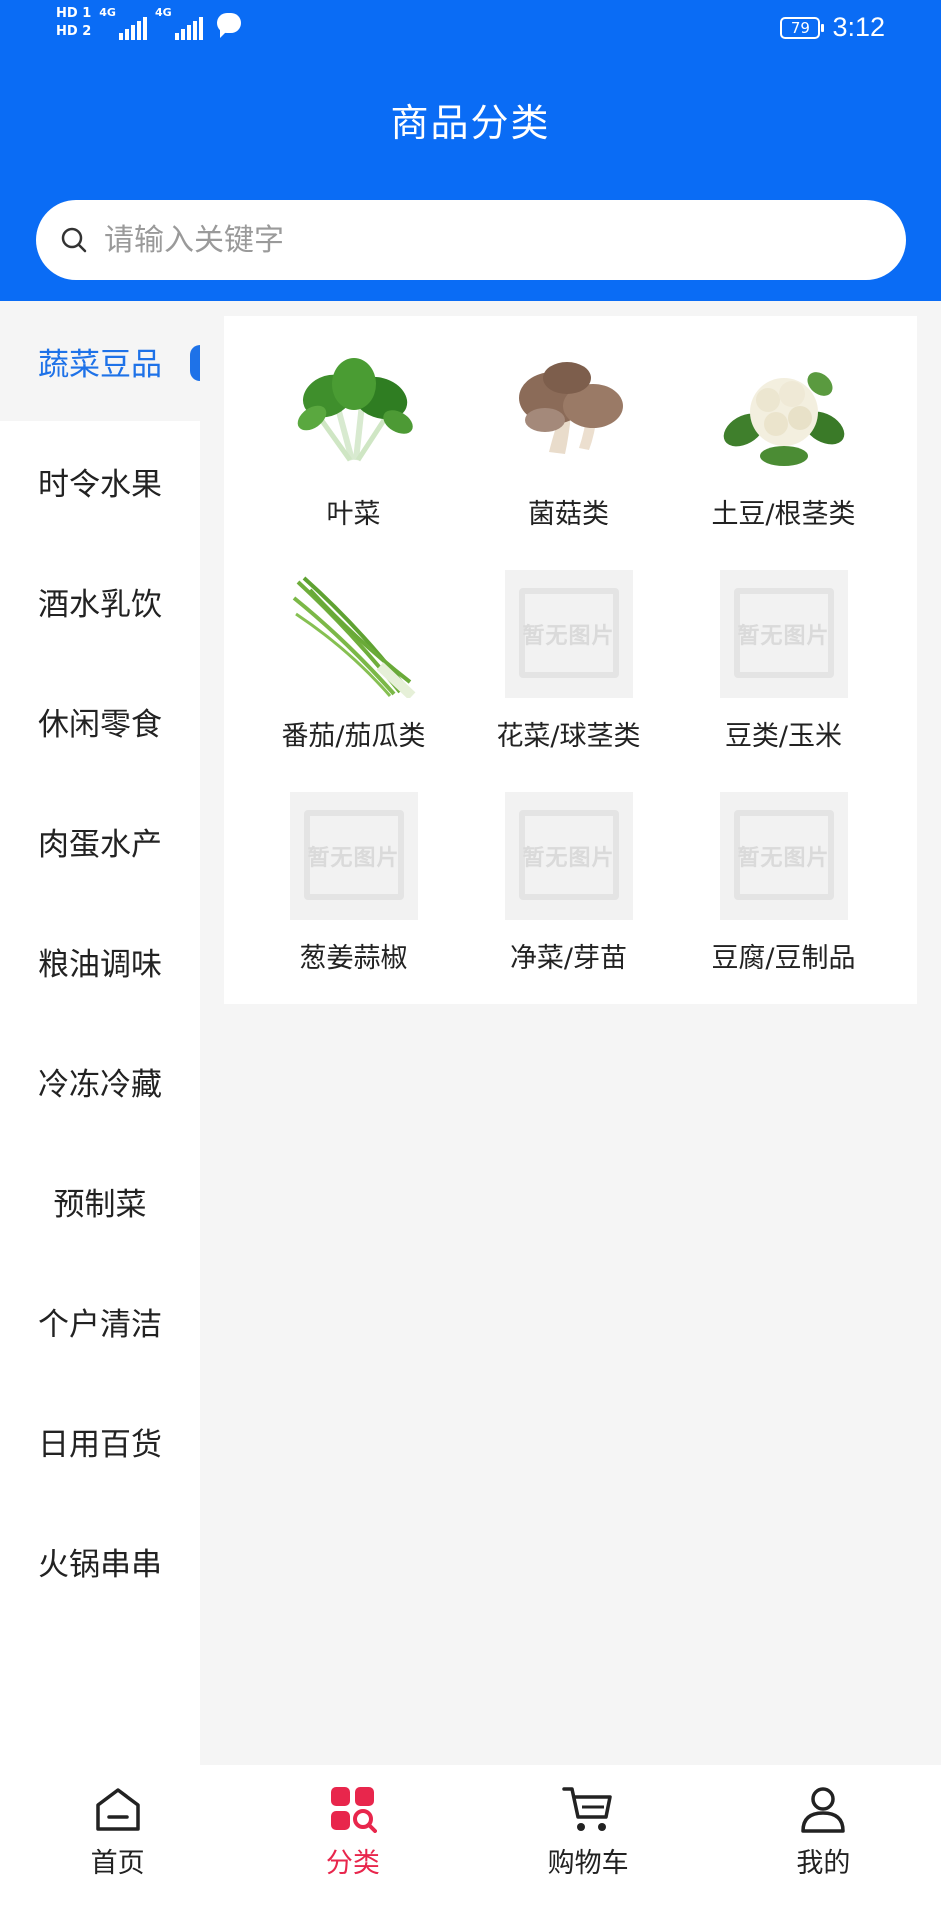 The width and height of the screenshot is (941, 1920). I want to click on search-bar, so click(471, 240).